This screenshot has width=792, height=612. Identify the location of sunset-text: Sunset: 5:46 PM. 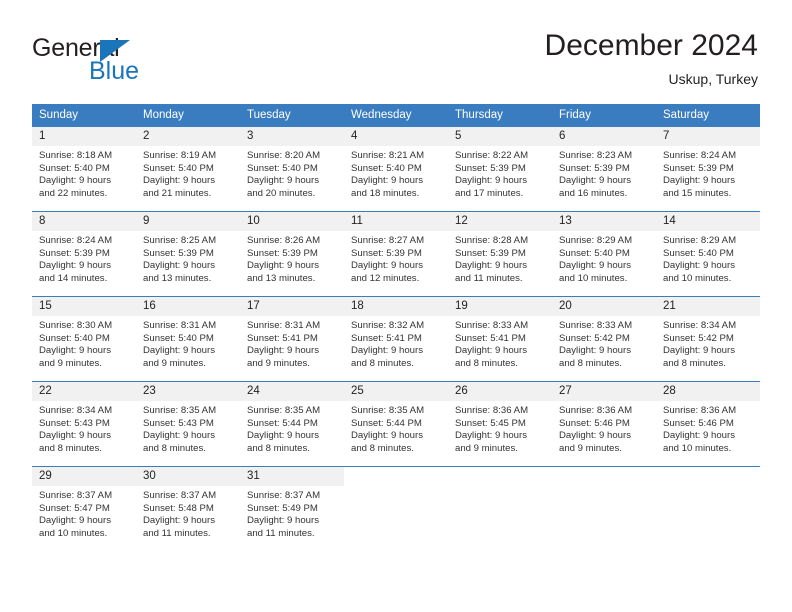
(594, 423).